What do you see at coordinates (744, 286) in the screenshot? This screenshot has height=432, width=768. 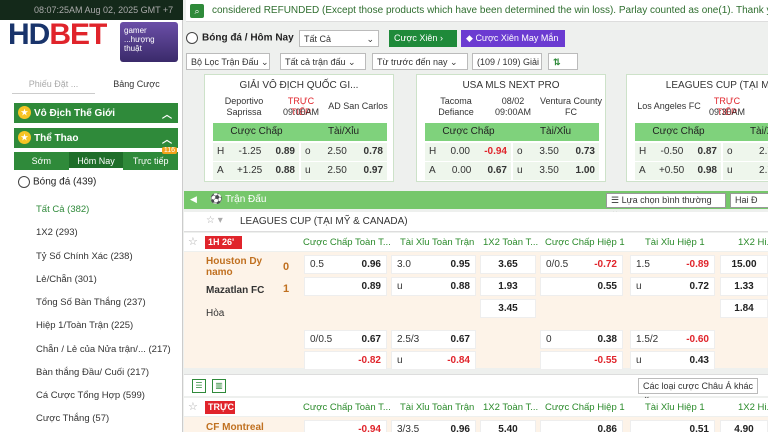 I see `1x2-h1-cell: 1.33` at bounding box center [744, 286].